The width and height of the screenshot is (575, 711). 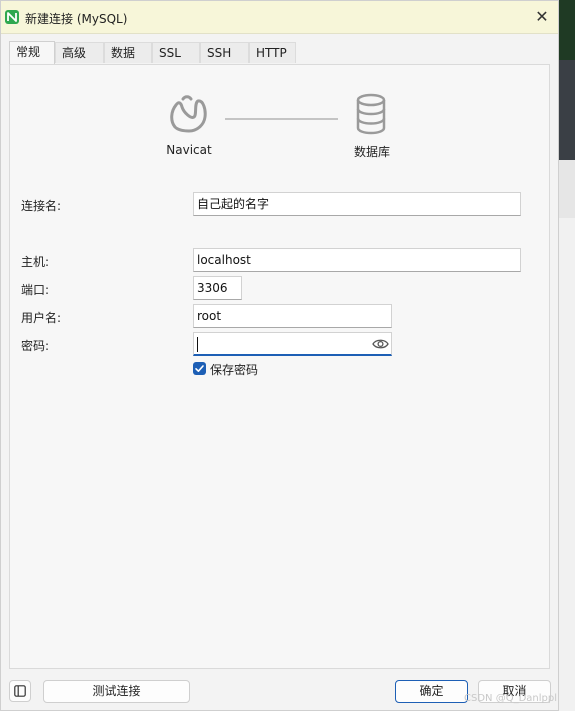 What do you see at coordinates (209, 316) in the screenshot?
I see `username-value: root` at bounding box center [209, 316].